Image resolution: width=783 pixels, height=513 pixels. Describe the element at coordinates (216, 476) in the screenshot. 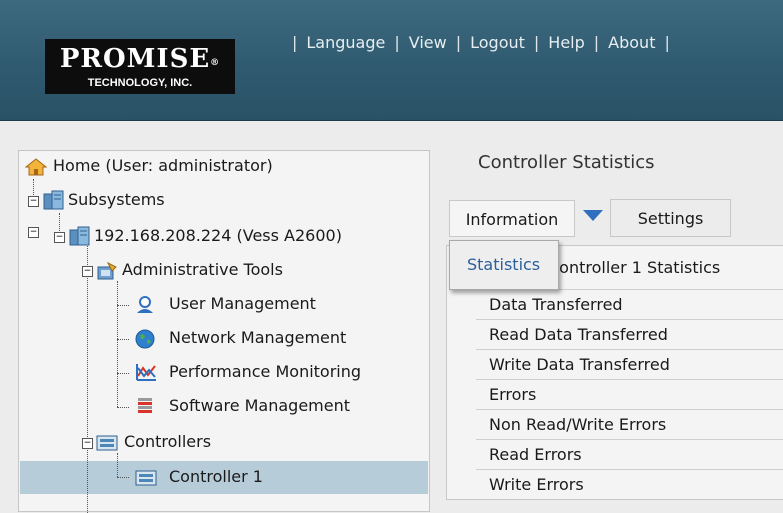

I see `tree-item-label: Controller 1` at that location.